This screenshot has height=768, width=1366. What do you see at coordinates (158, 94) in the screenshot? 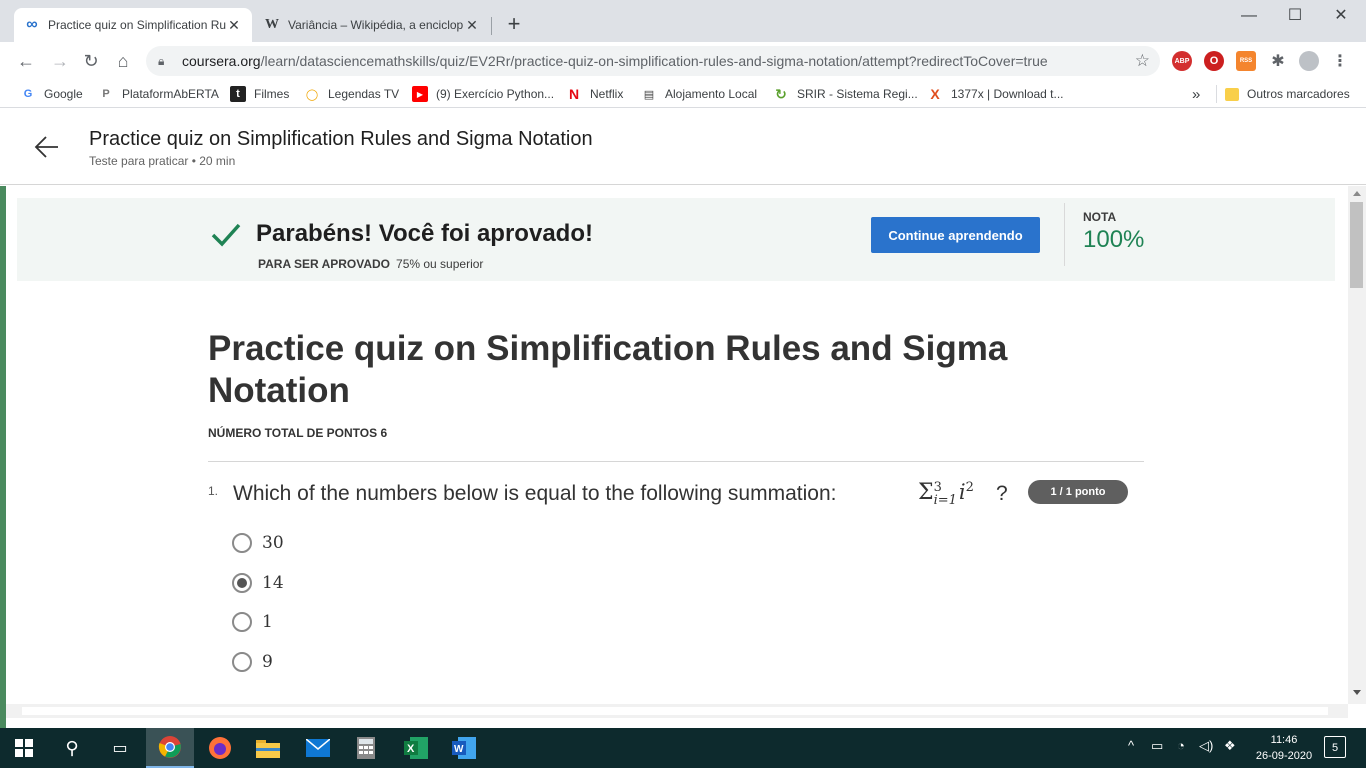
I see `bookmark-plataformaberta: P PlataformAbERTA` at bounding box center [158, 94].